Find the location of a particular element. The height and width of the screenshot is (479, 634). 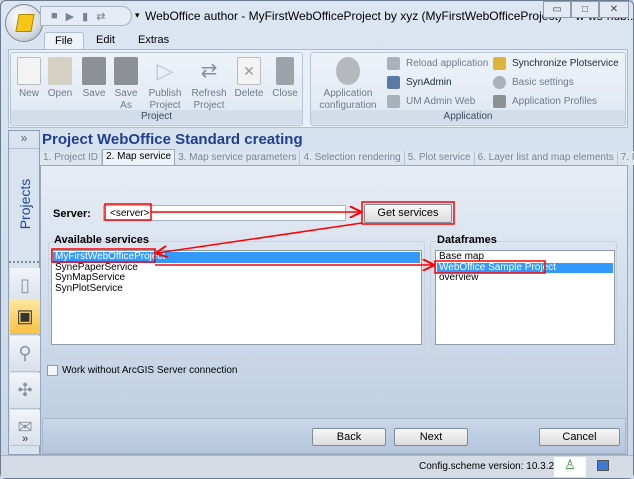

annotation-overlay is located at coordinates (298, 237).